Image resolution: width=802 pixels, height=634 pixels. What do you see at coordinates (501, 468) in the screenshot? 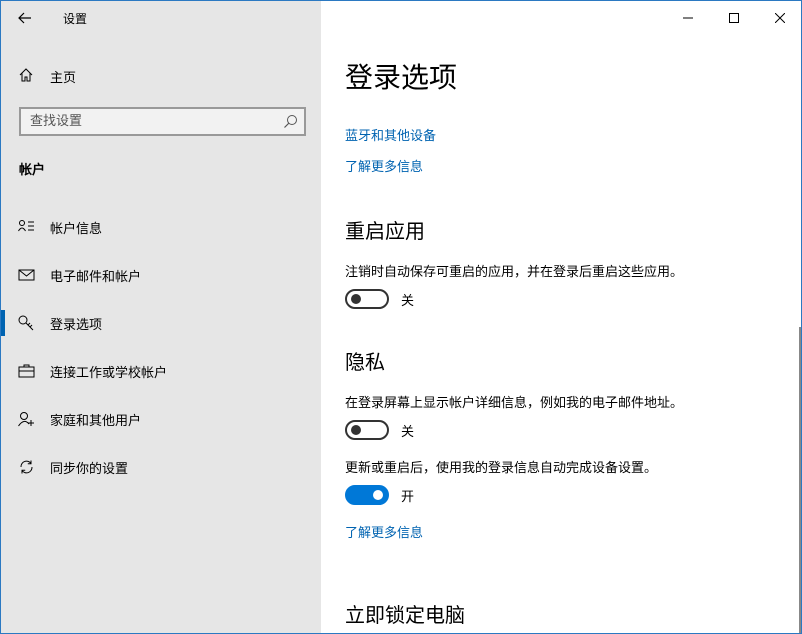
I see `privacy-description-2: 更新或重启后，使用我的登录信息自动完成设备设置。` at bounding box center [501, 468].